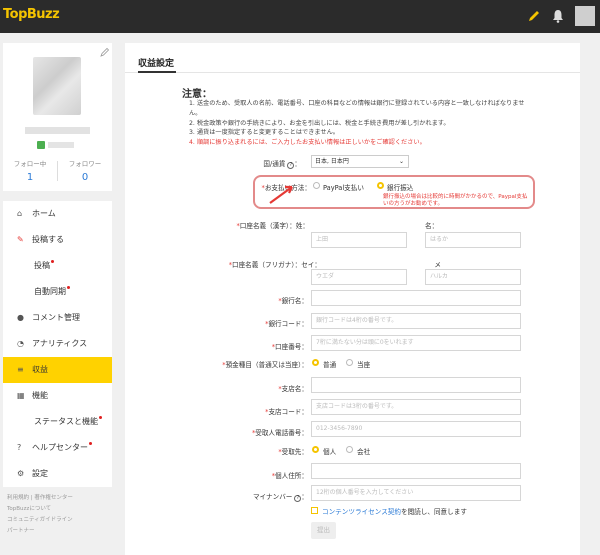  I want to click on followers-stat: フォロワー 0, so click(85, 170).